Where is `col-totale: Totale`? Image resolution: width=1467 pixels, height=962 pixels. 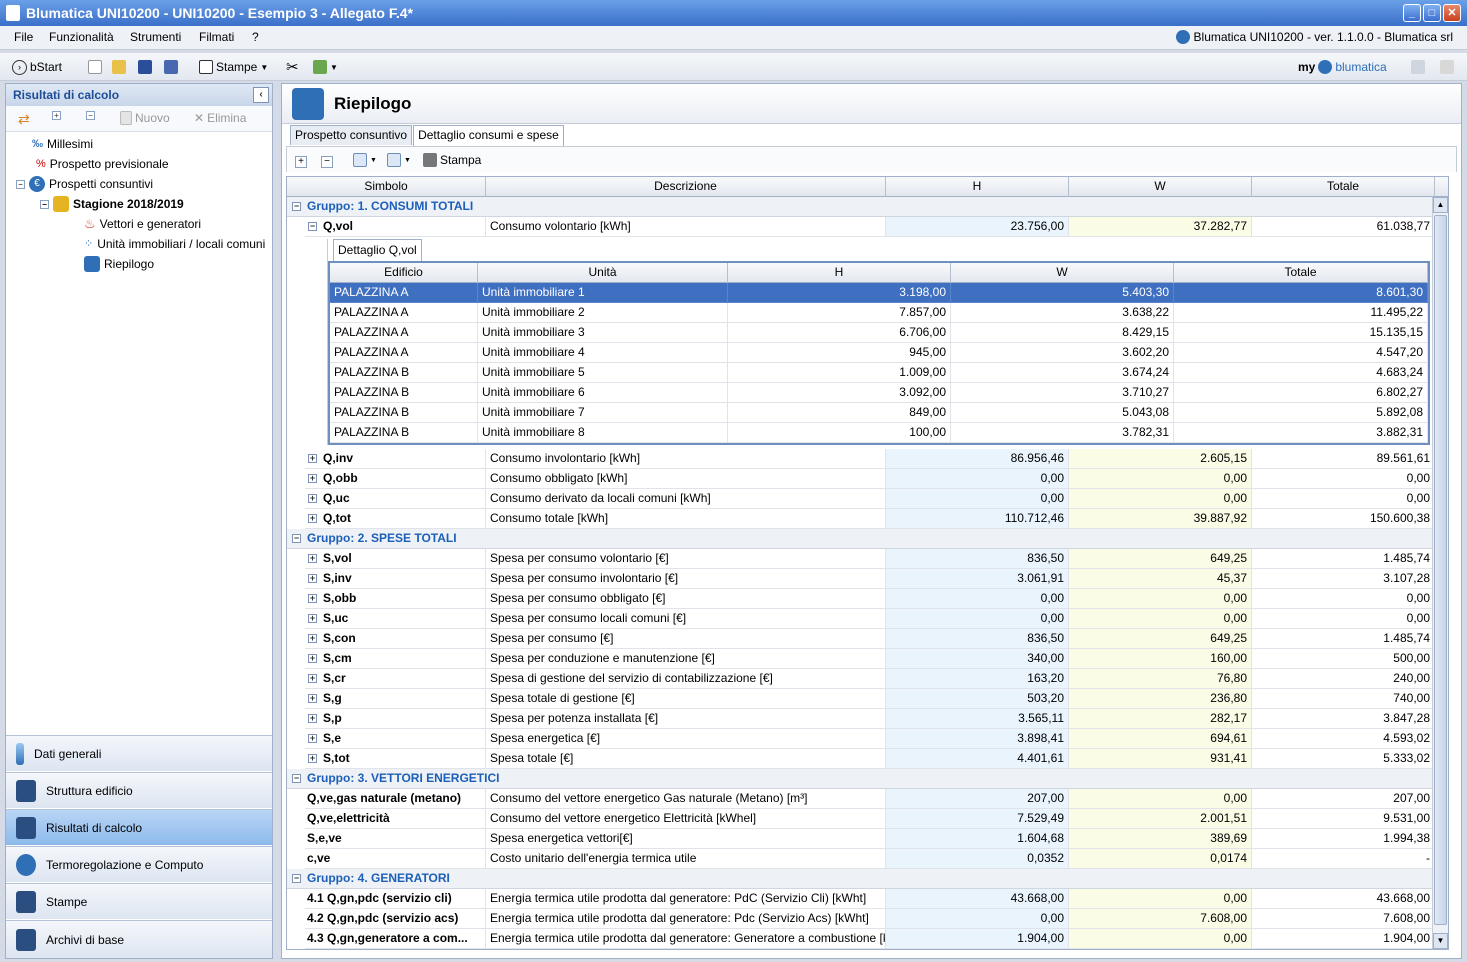 col-totale: Totale is located at coordinates (1343, 187).